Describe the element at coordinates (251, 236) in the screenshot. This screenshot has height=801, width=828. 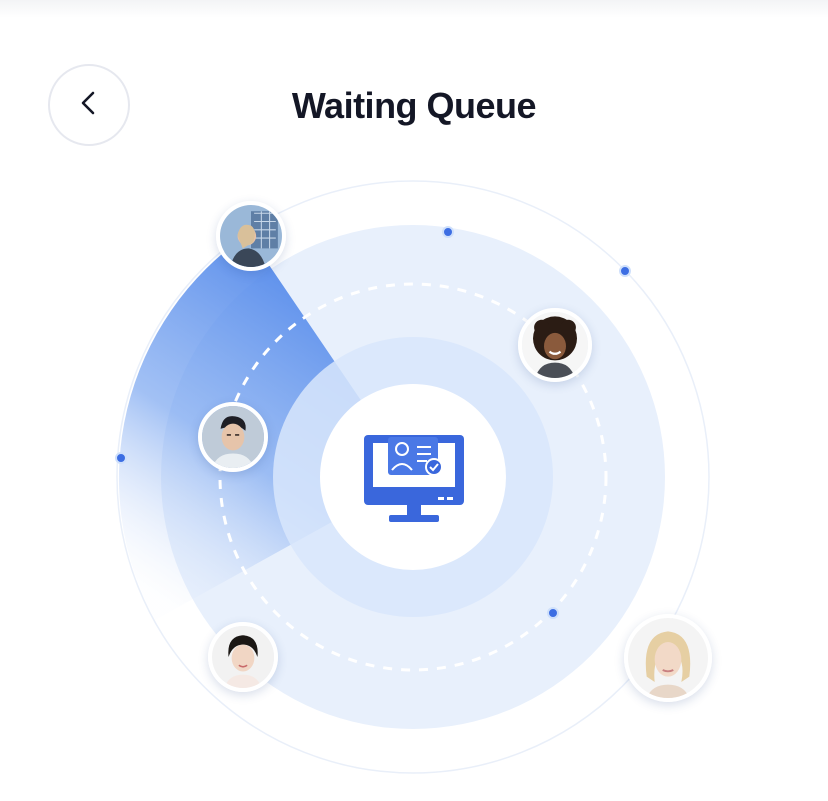
I see `avatar-user-top-left` at that location.